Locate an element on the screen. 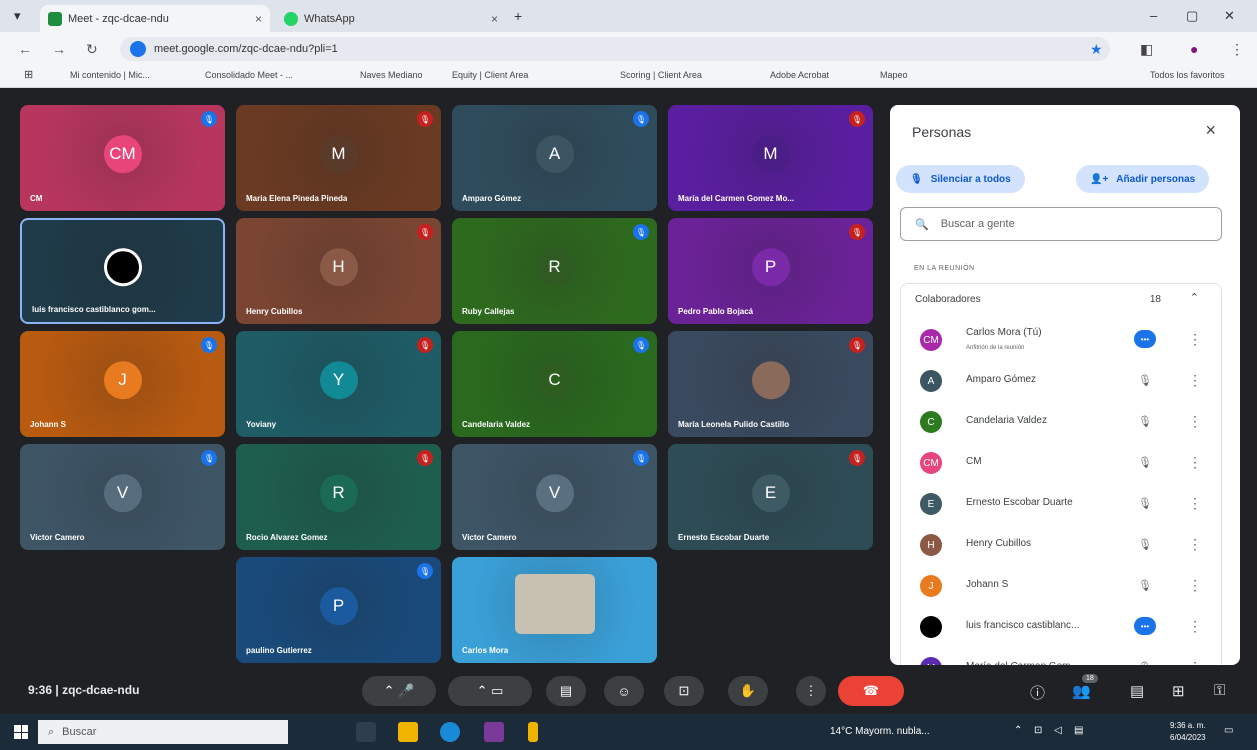 This screenshot has width=1257, height=750. maximize-icon: ▢ is located at coordinates (1192, 16).